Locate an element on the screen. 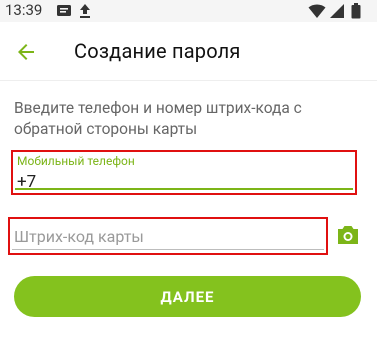  battery-icon is located at coordinates (356, 13).